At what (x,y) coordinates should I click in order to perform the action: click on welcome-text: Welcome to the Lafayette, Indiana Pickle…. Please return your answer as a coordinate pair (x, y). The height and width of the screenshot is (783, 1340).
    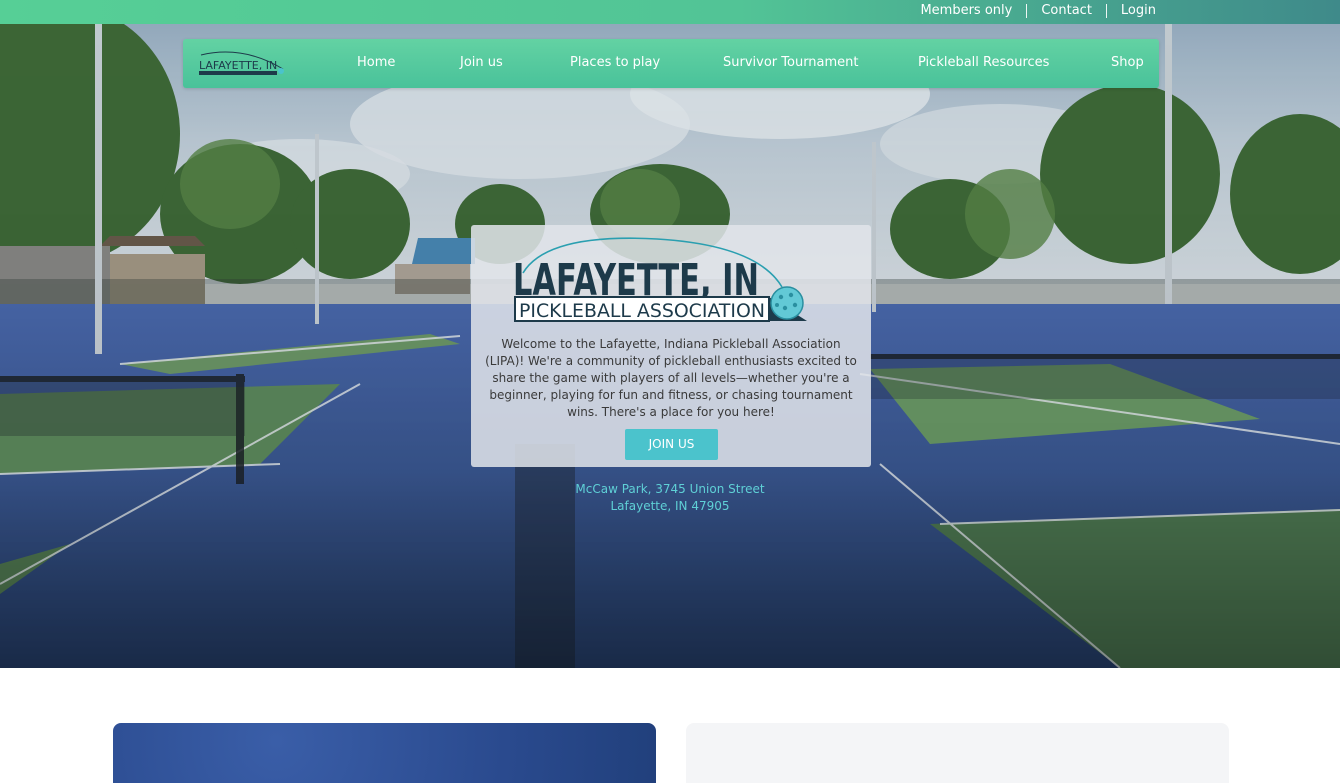
    Looking at the image, I should click on (671, 378).